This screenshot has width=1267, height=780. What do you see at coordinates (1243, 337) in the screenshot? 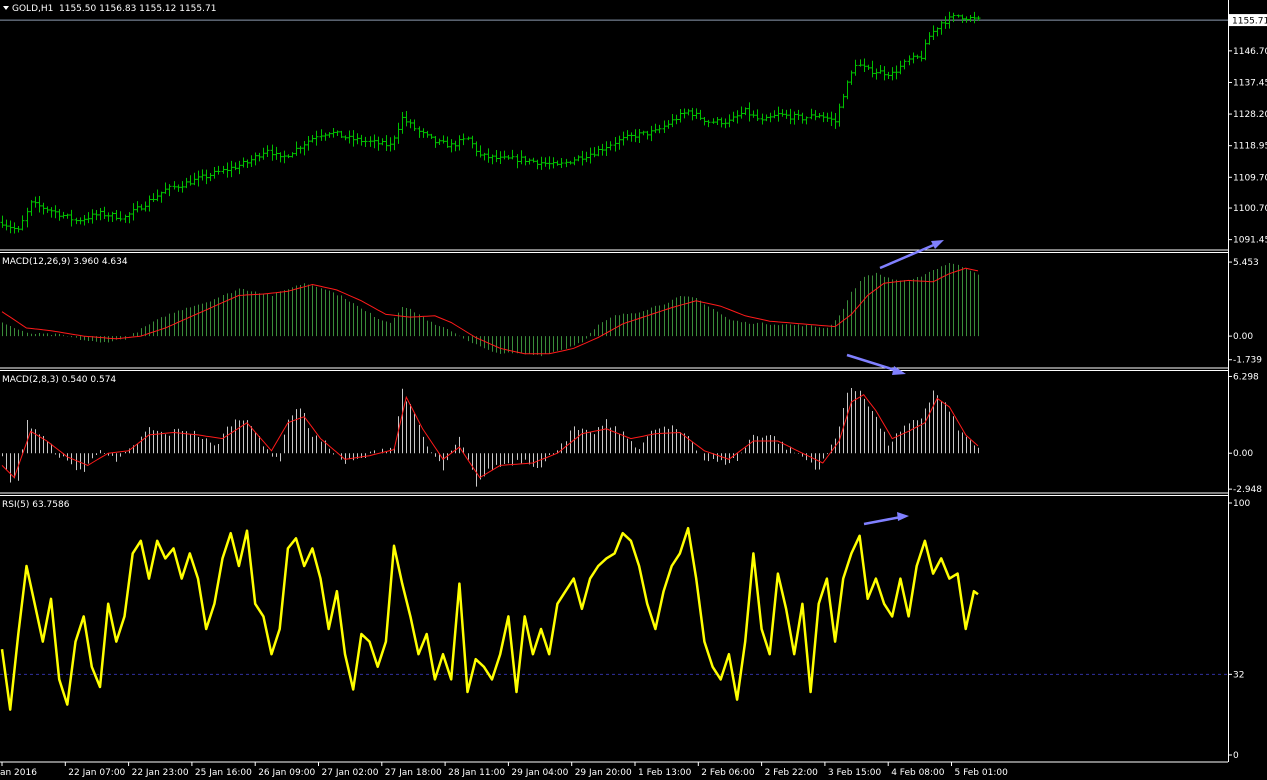
I see `macd1-axis-label: 0.00` at bounding box center [1243, 337].